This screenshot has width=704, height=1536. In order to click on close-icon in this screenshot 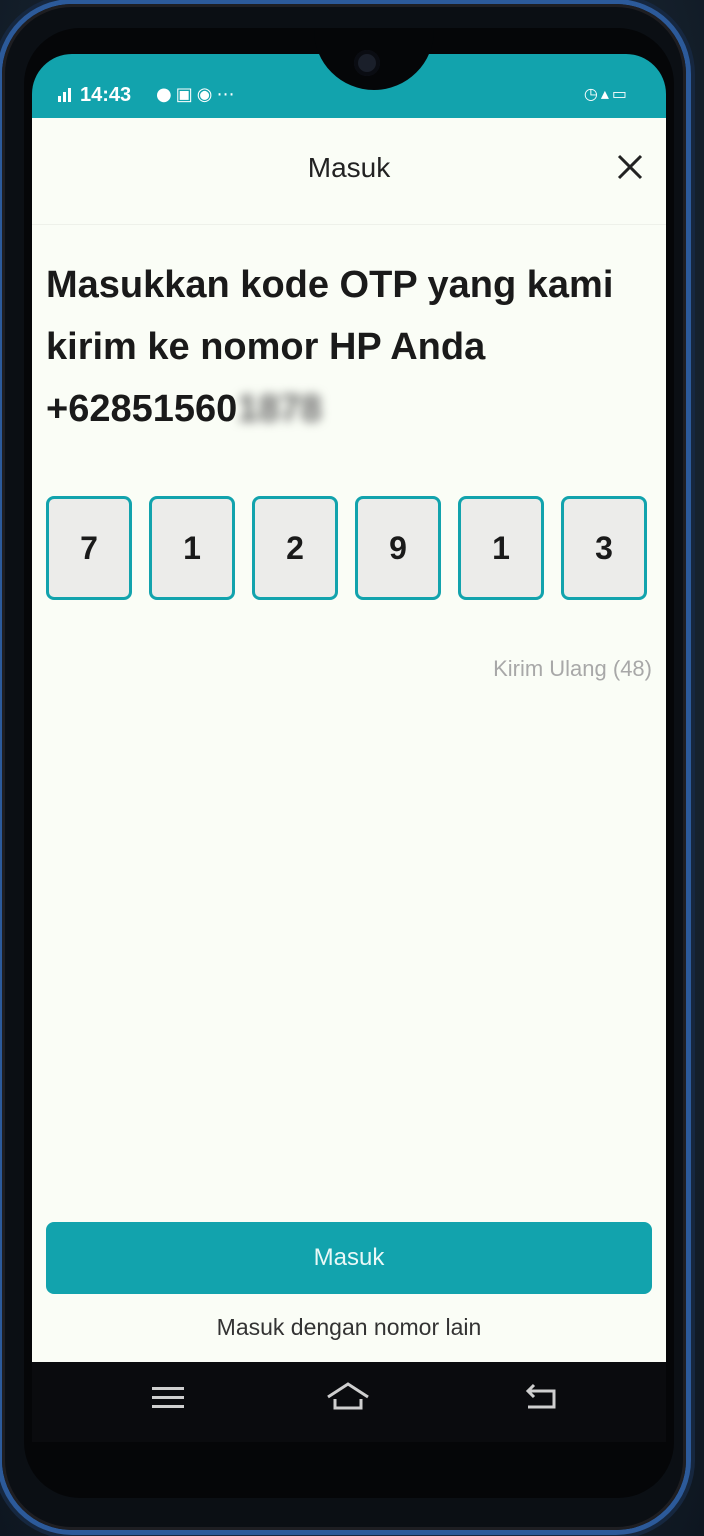, I will do `click(630, 168)`.